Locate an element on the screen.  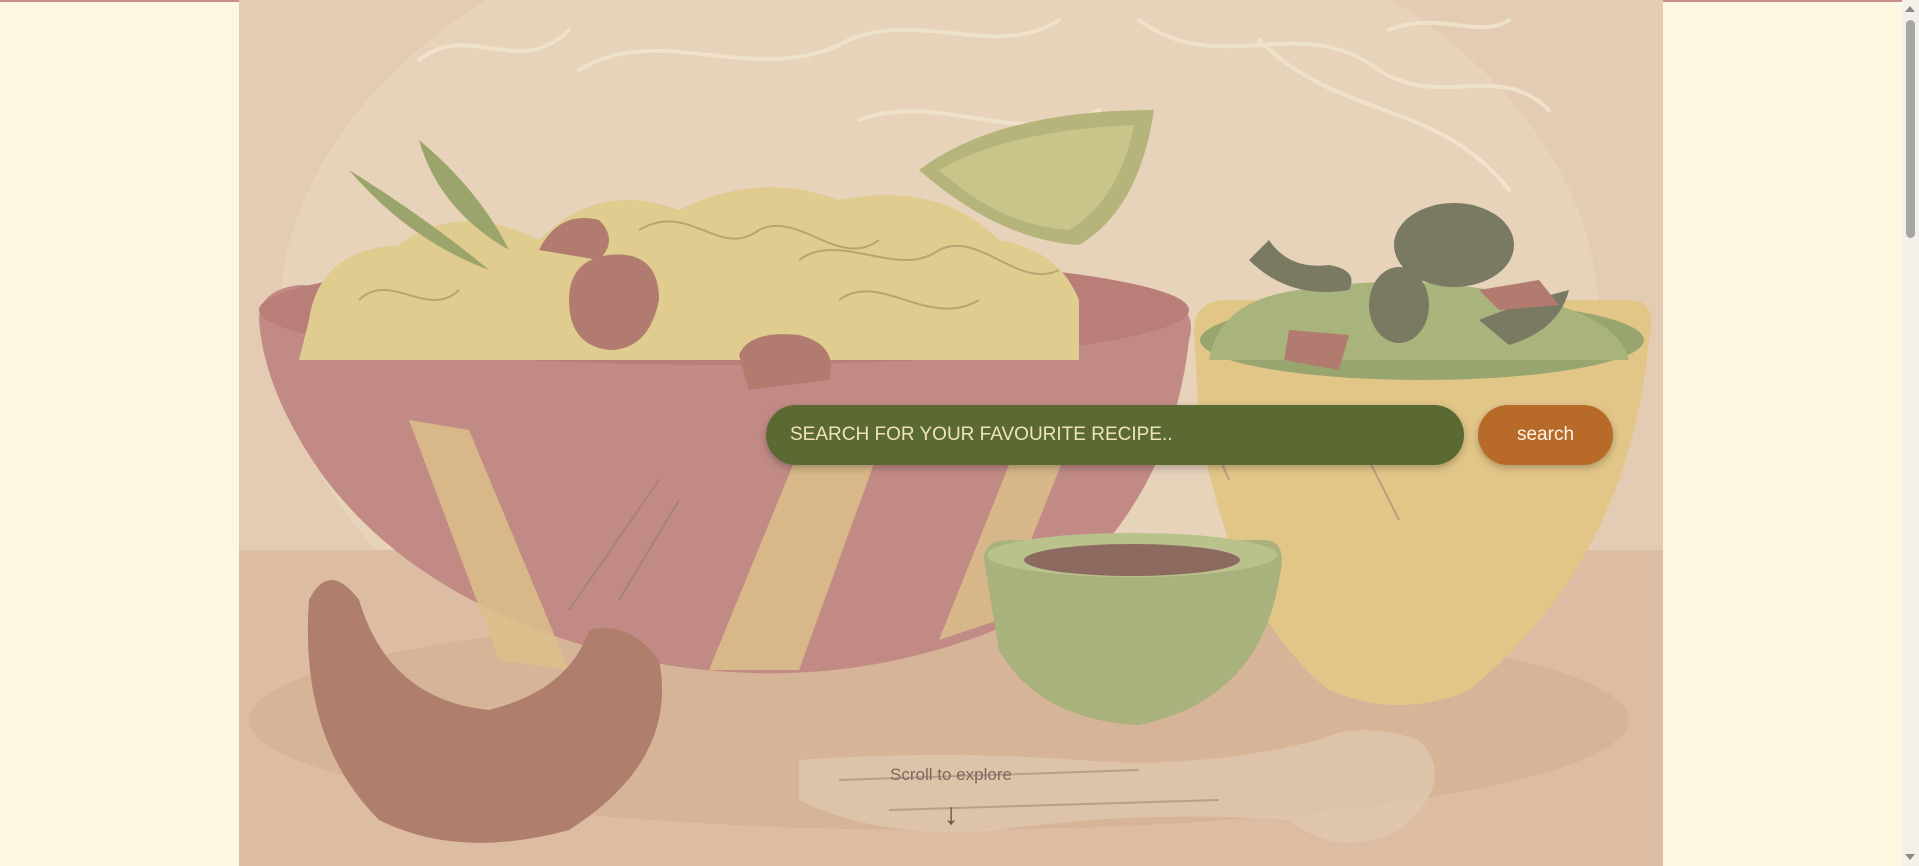
scroll-down-icon is located at coordinates (1910, 857).